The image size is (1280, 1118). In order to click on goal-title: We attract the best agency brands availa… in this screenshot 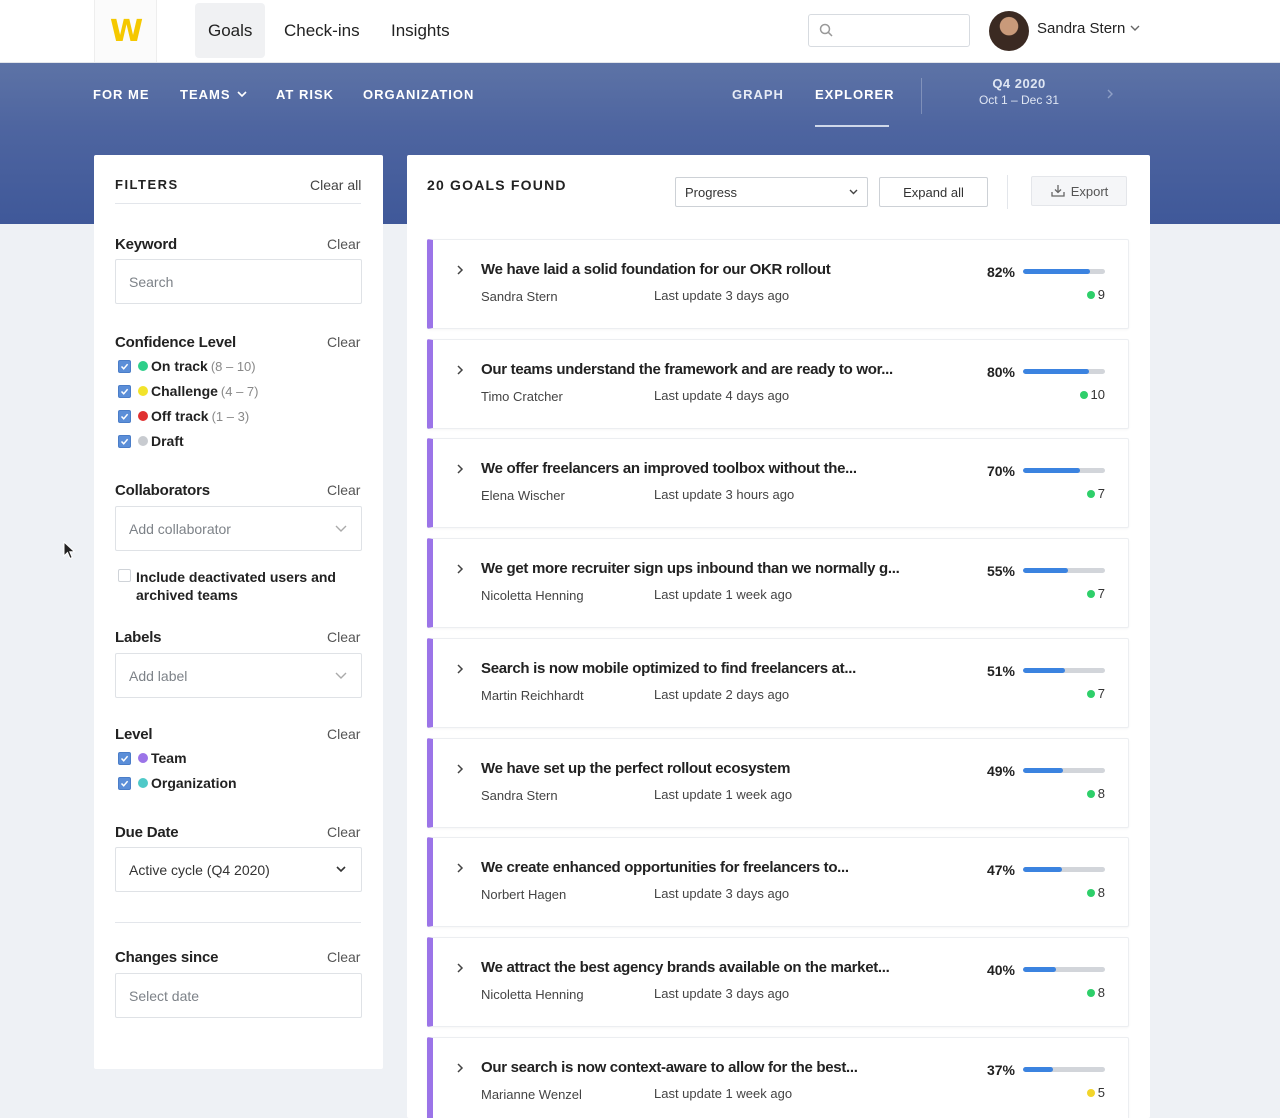, I will do `click(685, 967)`.